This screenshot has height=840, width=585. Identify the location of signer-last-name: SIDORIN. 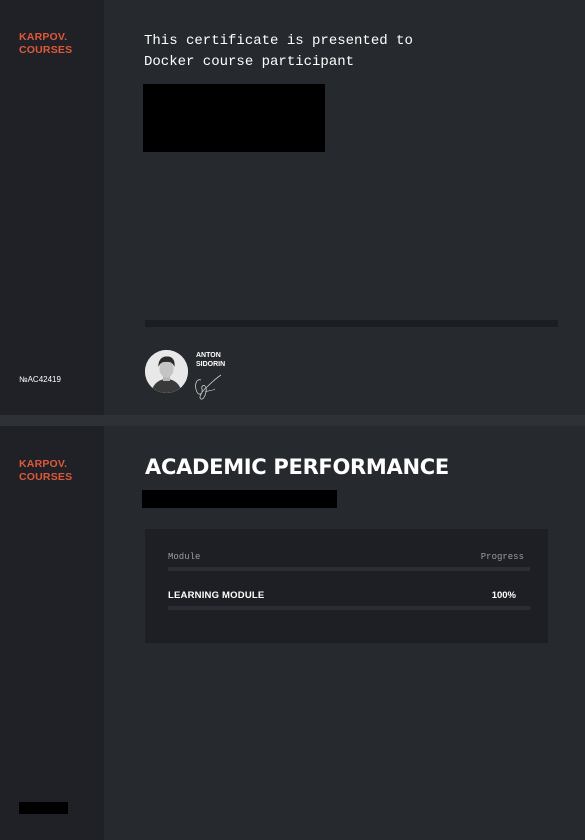
(211, 364).